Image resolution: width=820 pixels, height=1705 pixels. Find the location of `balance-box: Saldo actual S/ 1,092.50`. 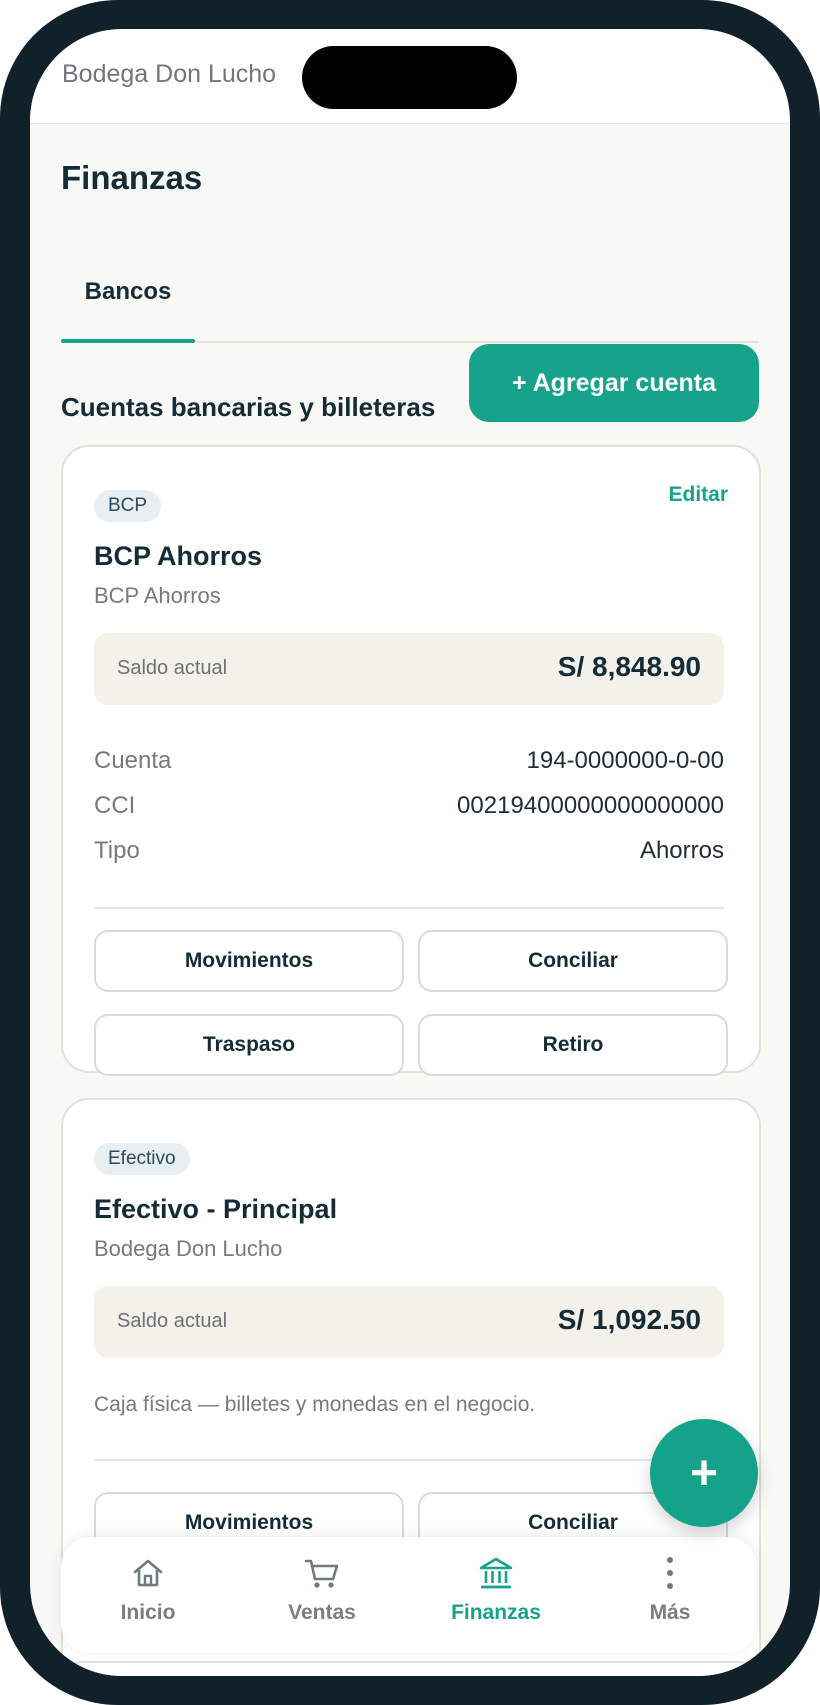

balance-box: Saldo actual S/ 1,092.50 is located at coordinates (409, 1322).